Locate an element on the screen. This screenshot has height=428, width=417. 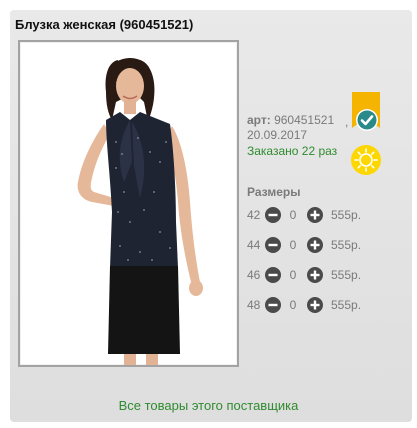
product-title: Блузка женская (960451521) is located at coordinates (104, 24).